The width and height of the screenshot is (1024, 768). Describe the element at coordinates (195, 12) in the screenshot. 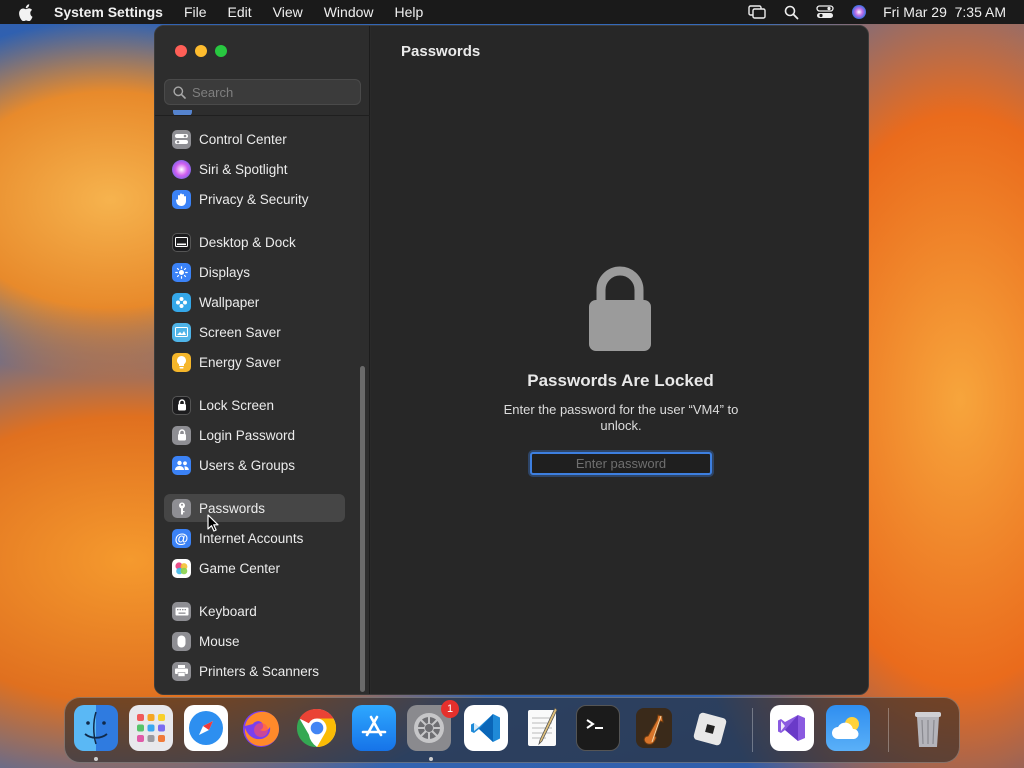

I see `menu-file: File` at that location.